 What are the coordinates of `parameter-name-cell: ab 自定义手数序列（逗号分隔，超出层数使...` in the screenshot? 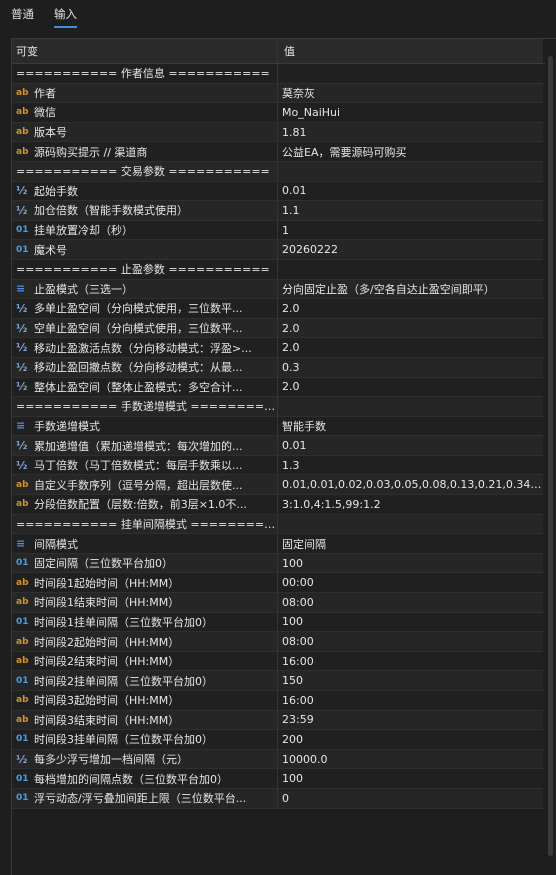 It's located at (145, 485).